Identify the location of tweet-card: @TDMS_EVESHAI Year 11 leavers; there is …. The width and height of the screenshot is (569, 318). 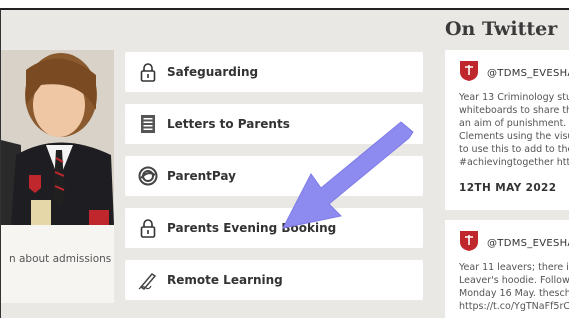
(507, 269).